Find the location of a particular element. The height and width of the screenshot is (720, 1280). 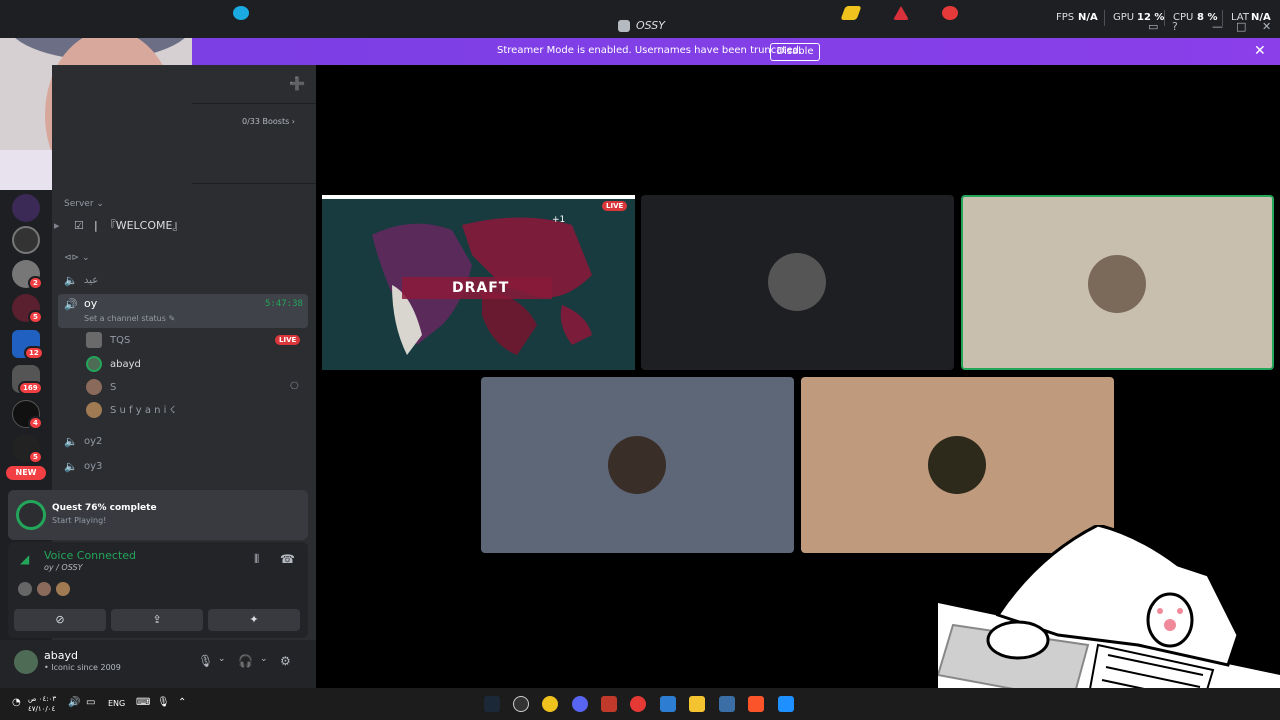

disable-streamer-mode-button: Disable is located at coordinates (795, 52).